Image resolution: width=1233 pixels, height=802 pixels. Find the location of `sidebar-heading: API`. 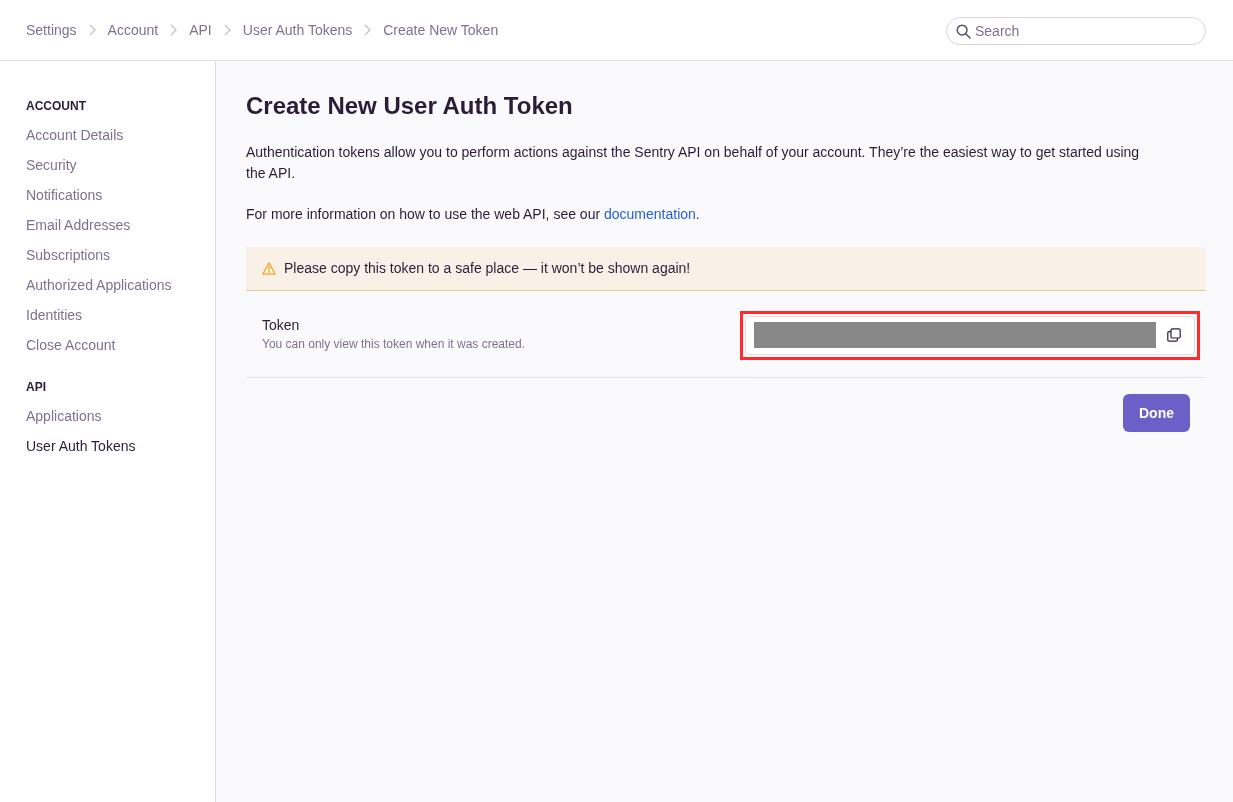

sidebar-heading: API is located at coordinates (36, 387).